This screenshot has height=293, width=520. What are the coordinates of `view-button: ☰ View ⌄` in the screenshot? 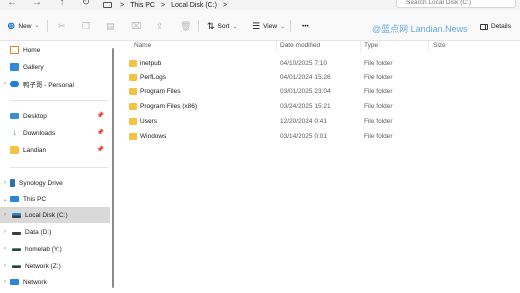 It's located at (268, 26).